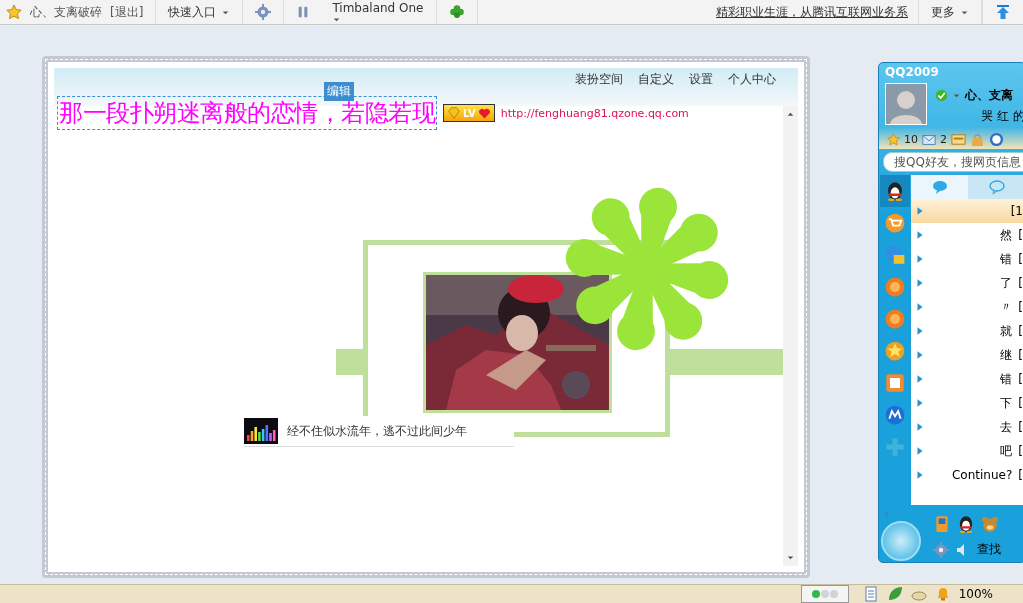 Image resolution: width=1023 pixels, height=603 pixels. I want to click on level-count: 10, so click(911, 139).